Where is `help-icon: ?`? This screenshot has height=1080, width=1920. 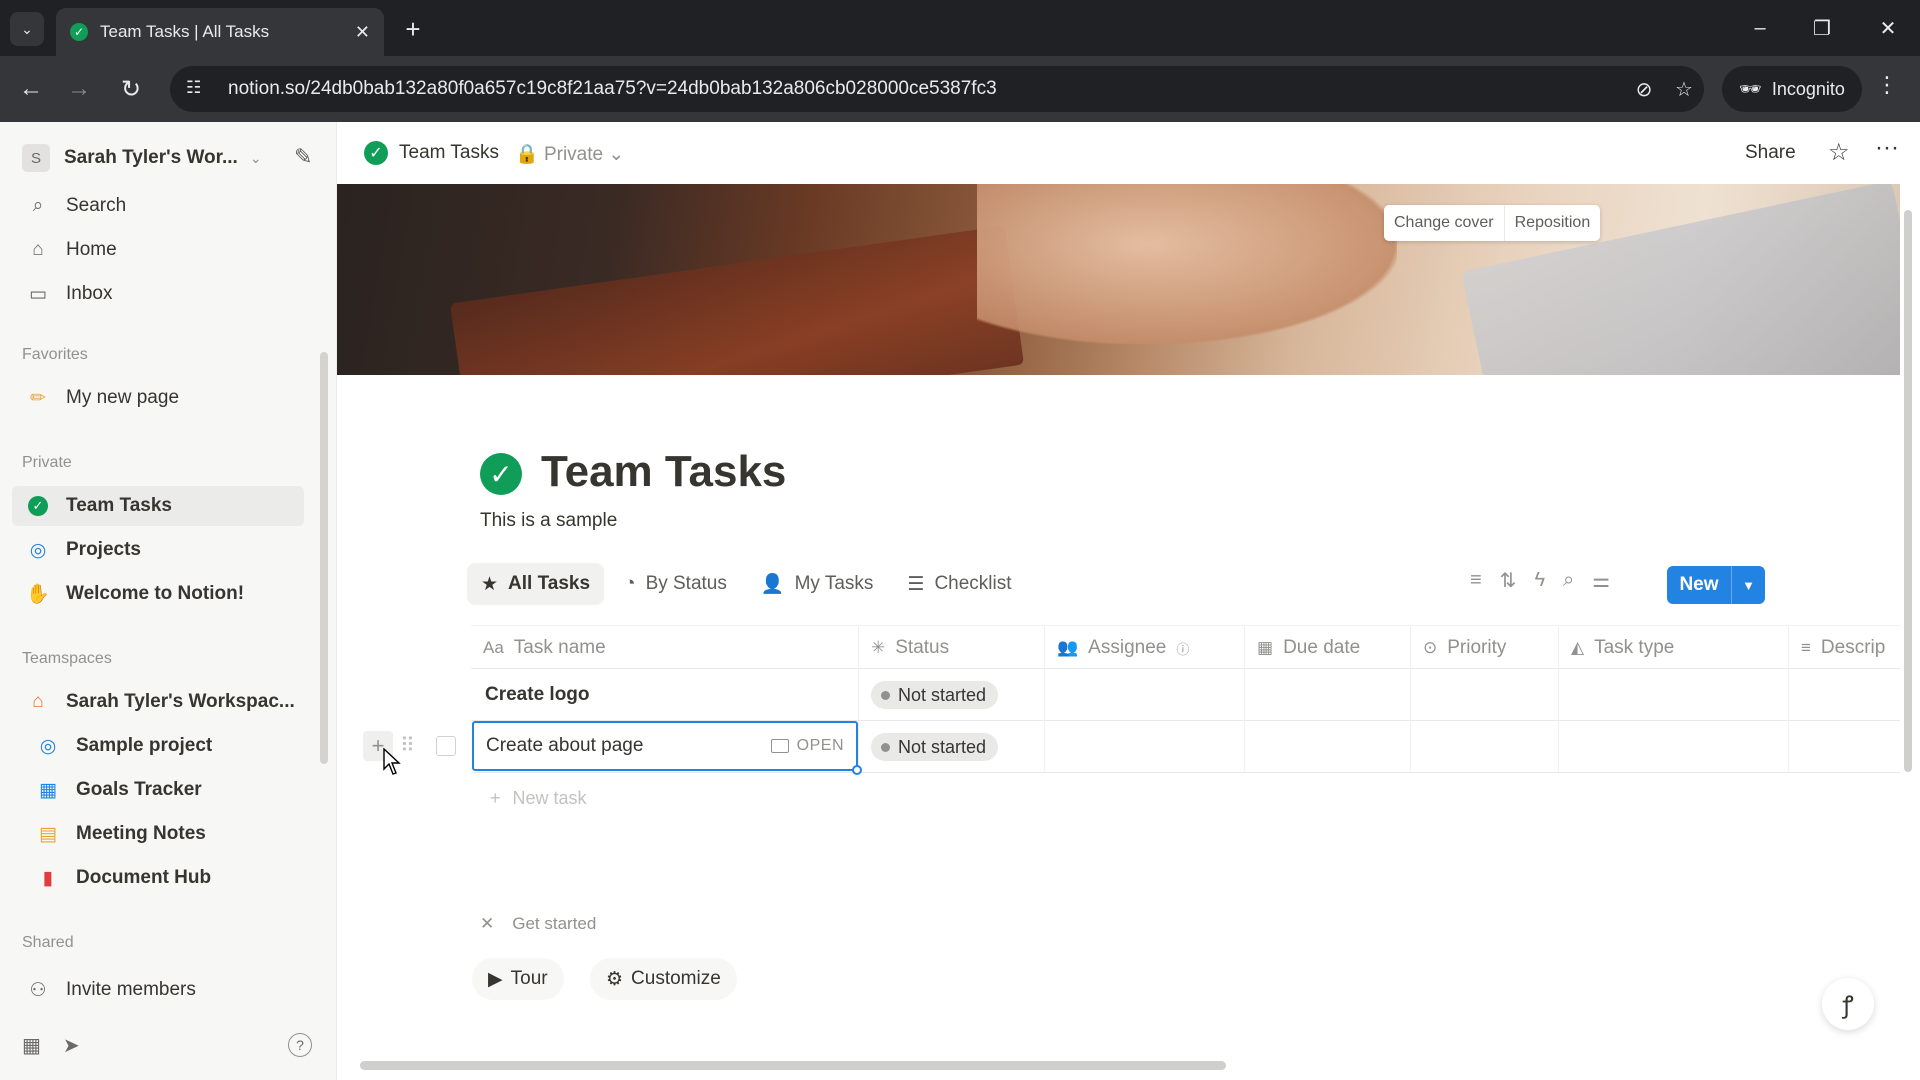
help-icon: ? is located at coordinates (300, 1045).